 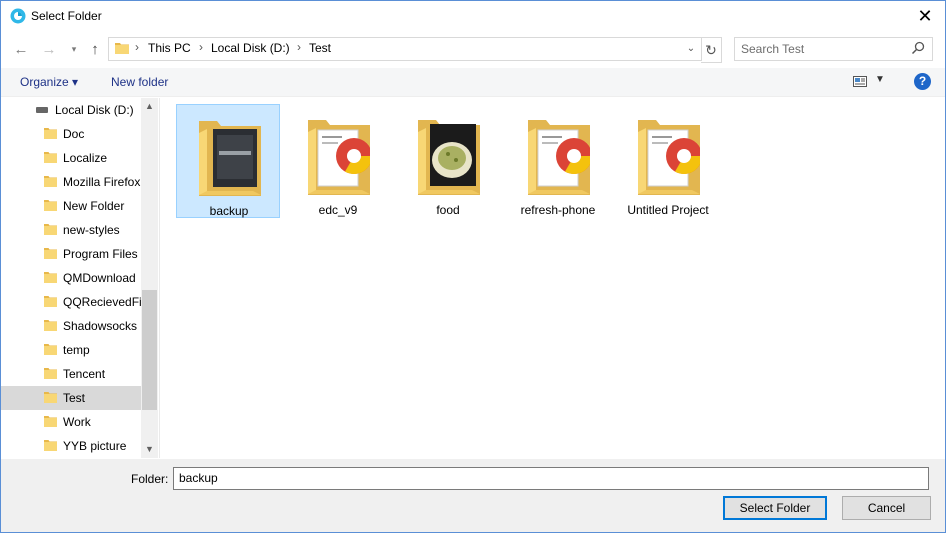 I want to click on nav-item-label: Local Disk (D:), so click(x=94, y=110).